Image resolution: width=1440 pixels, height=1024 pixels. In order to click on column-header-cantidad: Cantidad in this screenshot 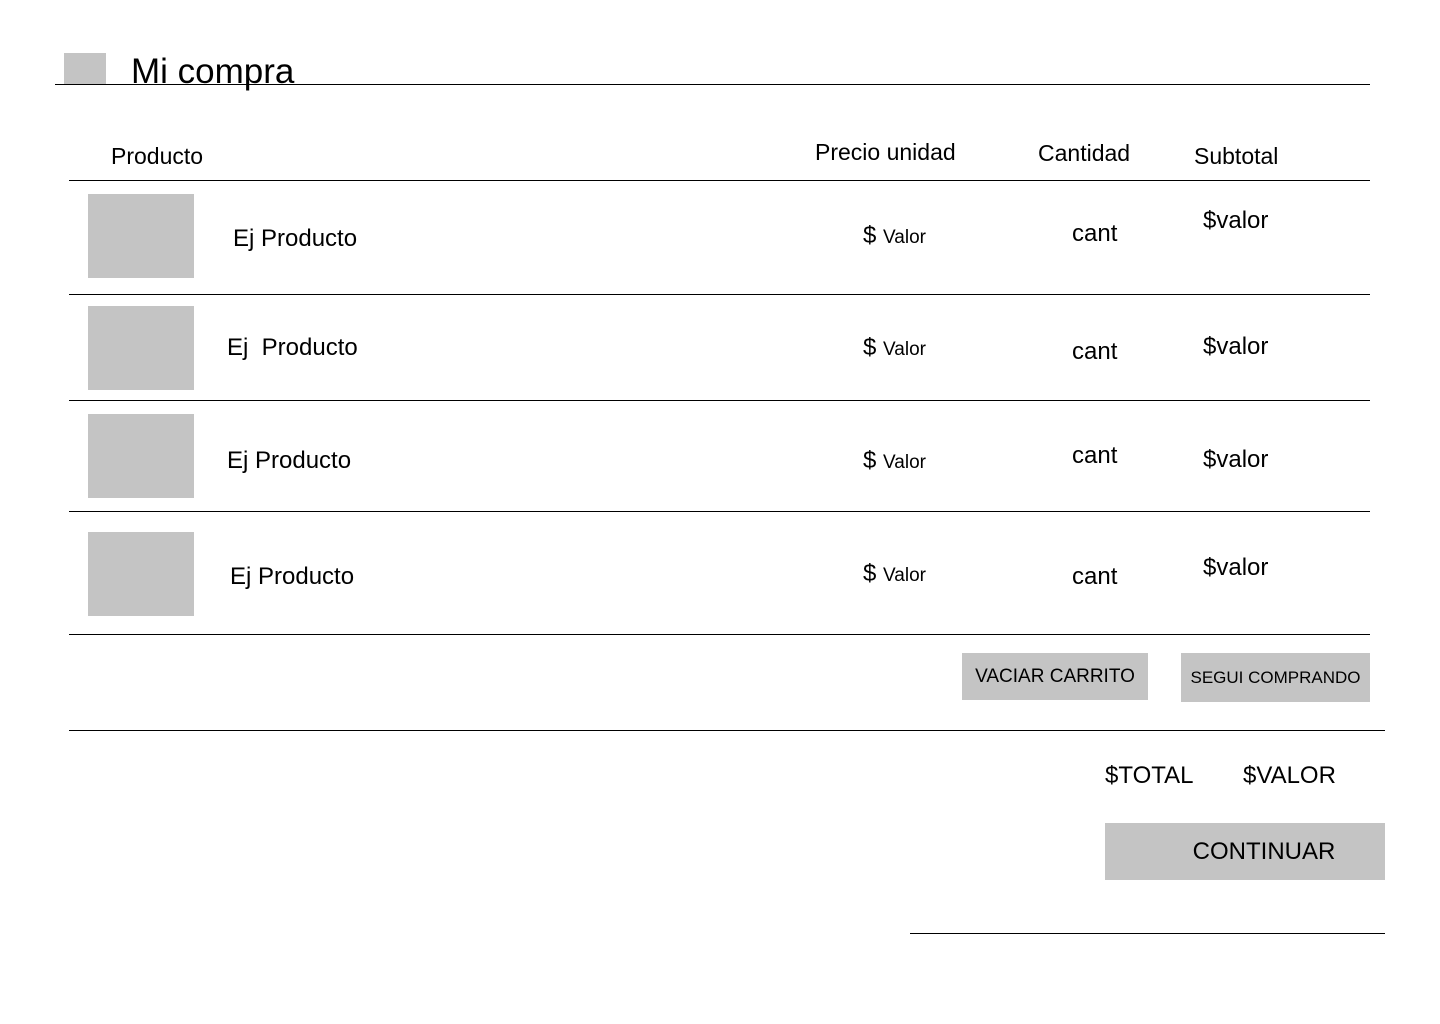, I will do `click(1084, 153)`.